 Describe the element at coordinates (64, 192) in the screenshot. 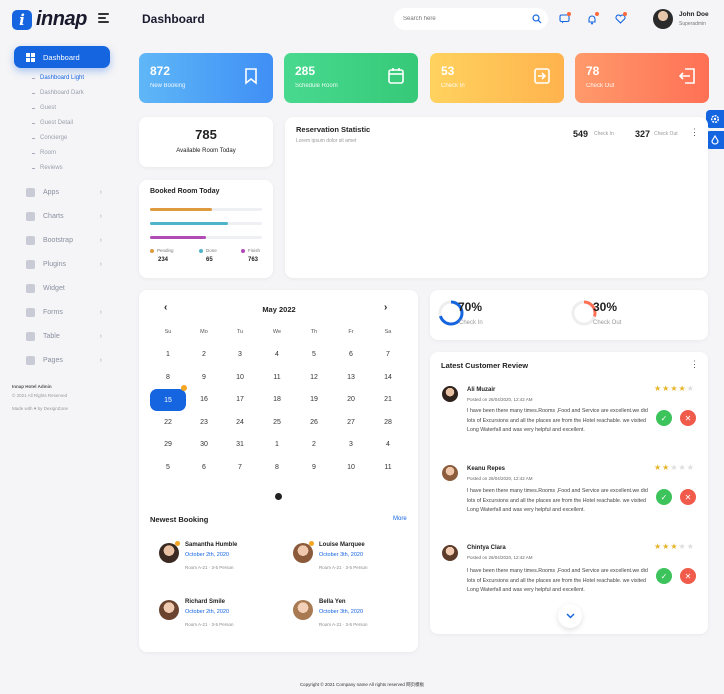

I see `sidebar-item-apps: Apps ›` at that location.